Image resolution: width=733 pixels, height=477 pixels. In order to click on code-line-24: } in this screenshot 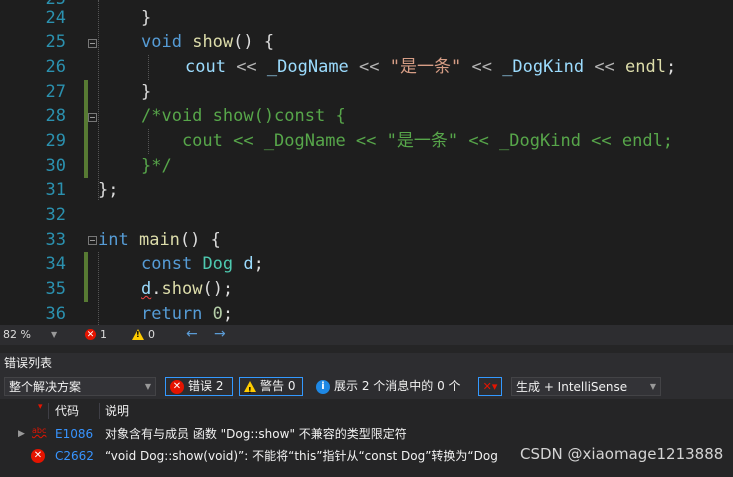, I will do `click(146, 18)`.